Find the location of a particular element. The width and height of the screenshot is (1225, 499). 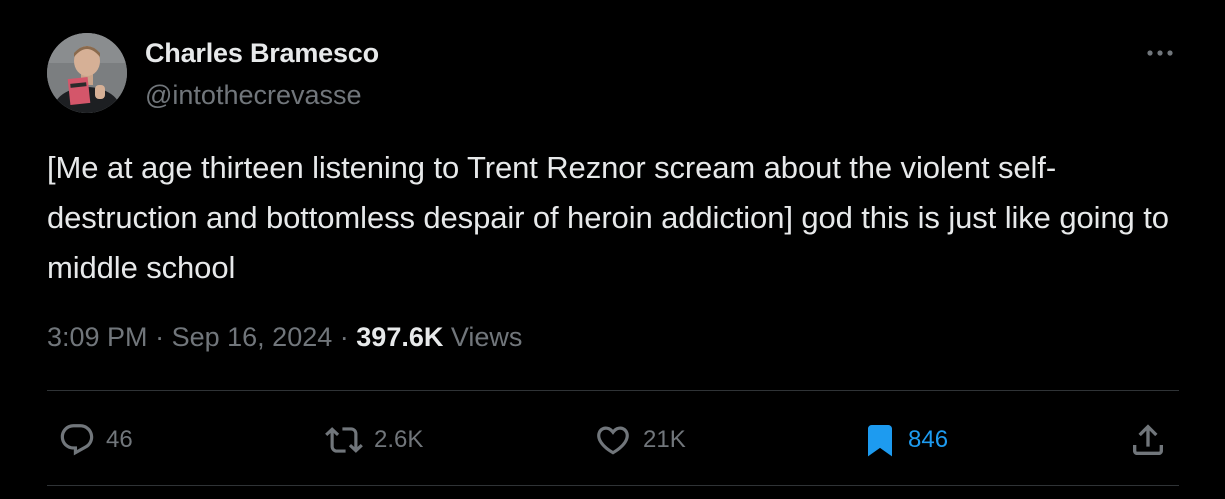

tweet-date: Sep 16, 2024 is located at coordinates (252, 337).